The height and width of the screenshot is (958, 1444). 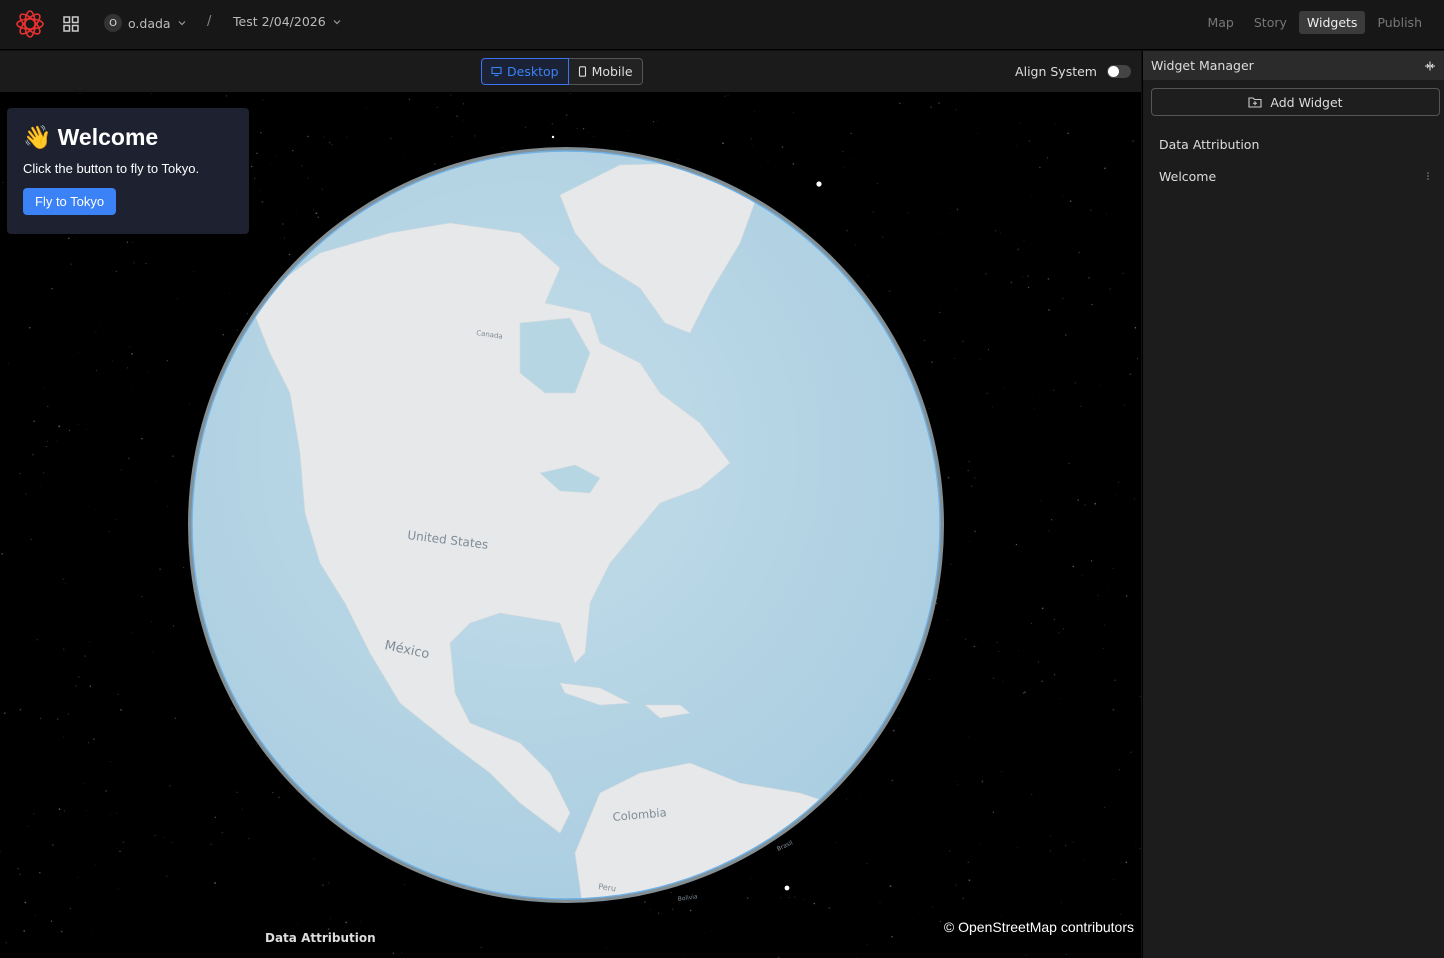 What do you see at coordinates (70, 201) in the screenshot?
I see `fly-to-tokyo-button: Fly to Tokyo` at bounding box center [70, 201].